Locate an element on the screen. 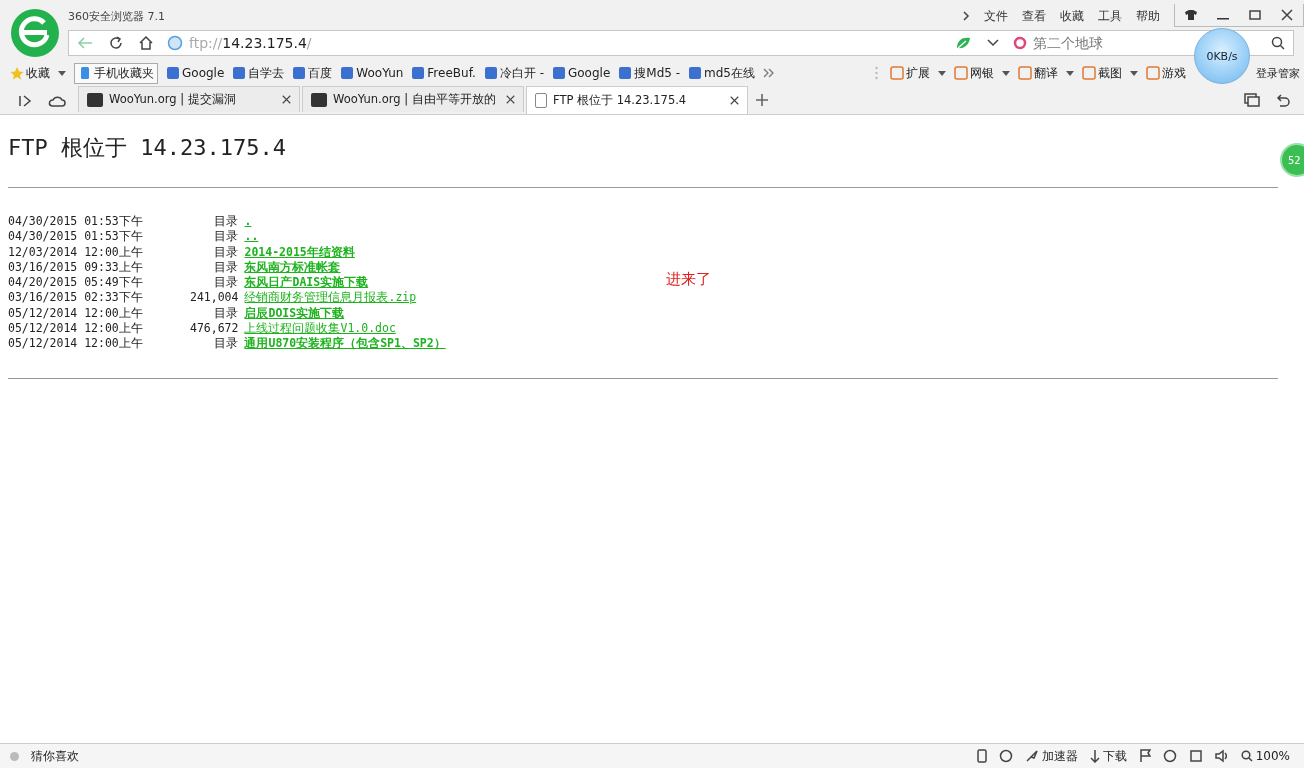 Image resolution: width=1304 pixels, height=768 pixels. dot-icon is located at coordinates (14, 756).